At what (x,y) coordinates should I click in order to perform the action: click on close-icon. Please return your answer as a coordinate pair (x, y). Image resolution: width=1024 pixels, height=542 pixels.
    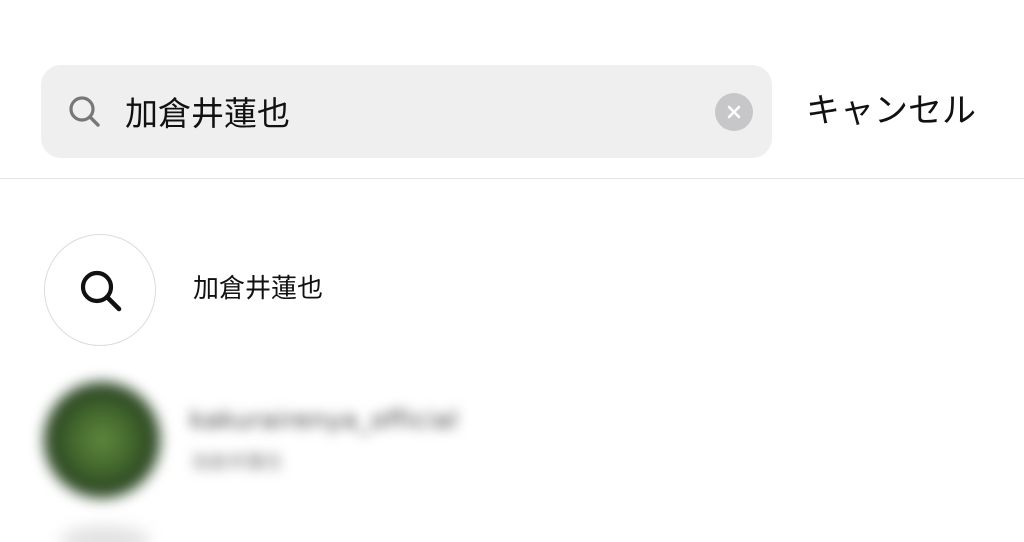
    Looking at the image, I should click on (734, 112).